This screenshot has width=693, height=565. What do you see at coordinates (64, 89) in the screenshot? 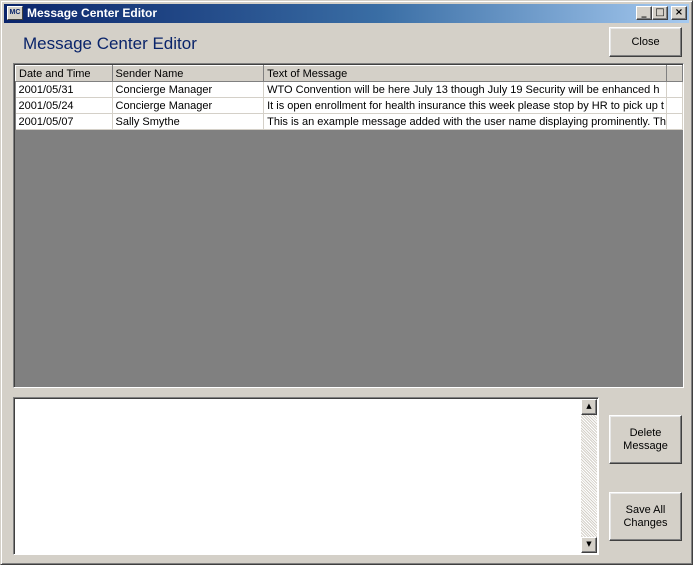
I see `cell-date: 2001/05/31` at bounding box center [64, 89].